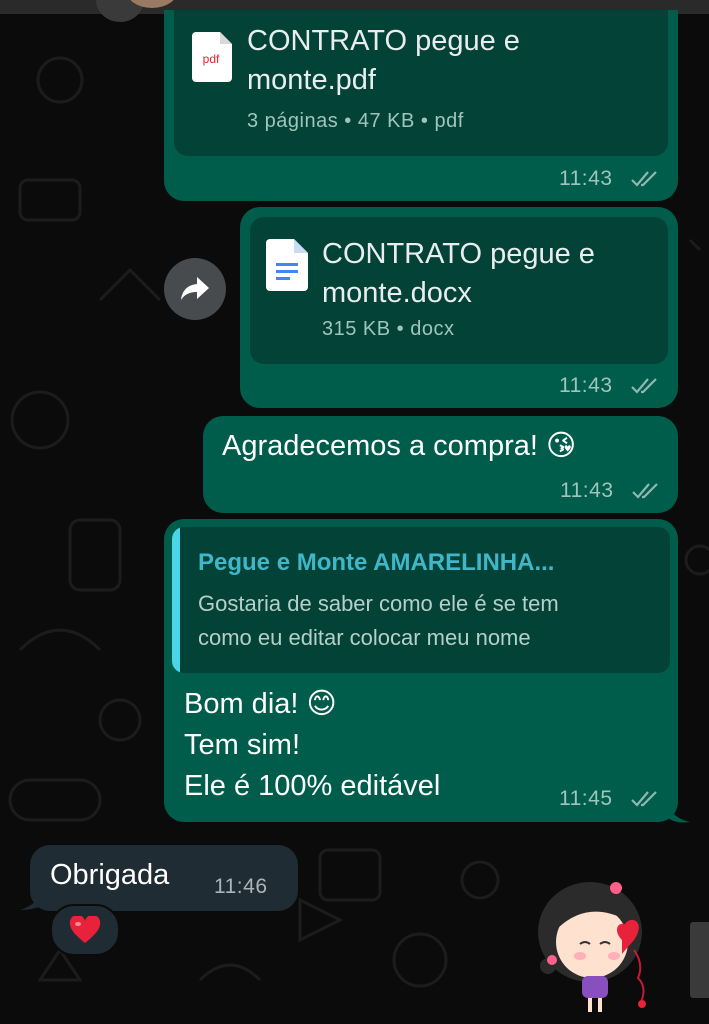  Describe the element at coordinates (440, 464) in the screenshot. I see `message-bubble-text: Agradecemos a compra! 😘 11:43` at that location.